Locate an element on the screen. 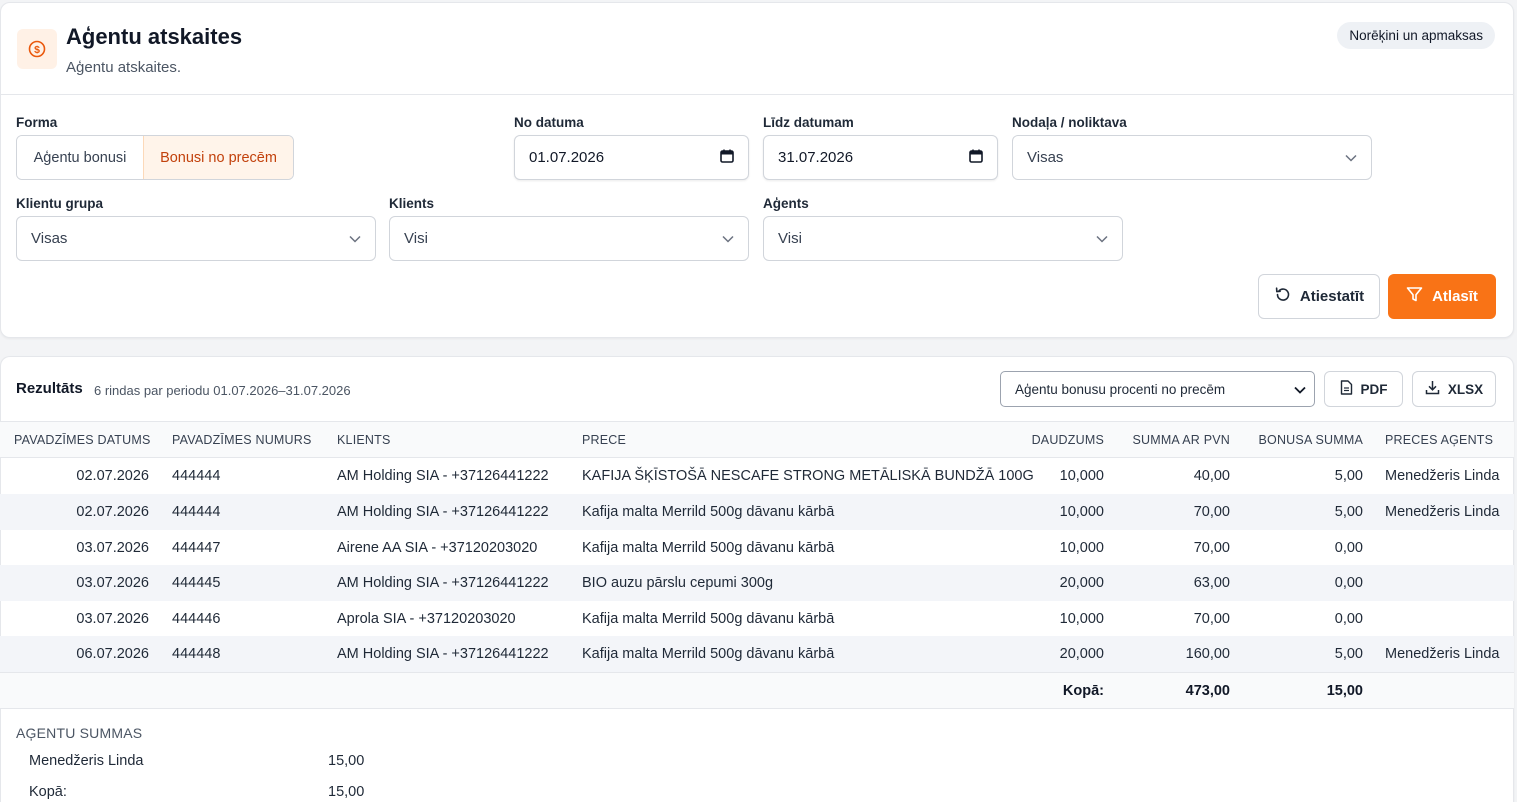 The height and width of the screenshot is (802, 1517). klients-value: Visi is located at coordinates (416, 238).